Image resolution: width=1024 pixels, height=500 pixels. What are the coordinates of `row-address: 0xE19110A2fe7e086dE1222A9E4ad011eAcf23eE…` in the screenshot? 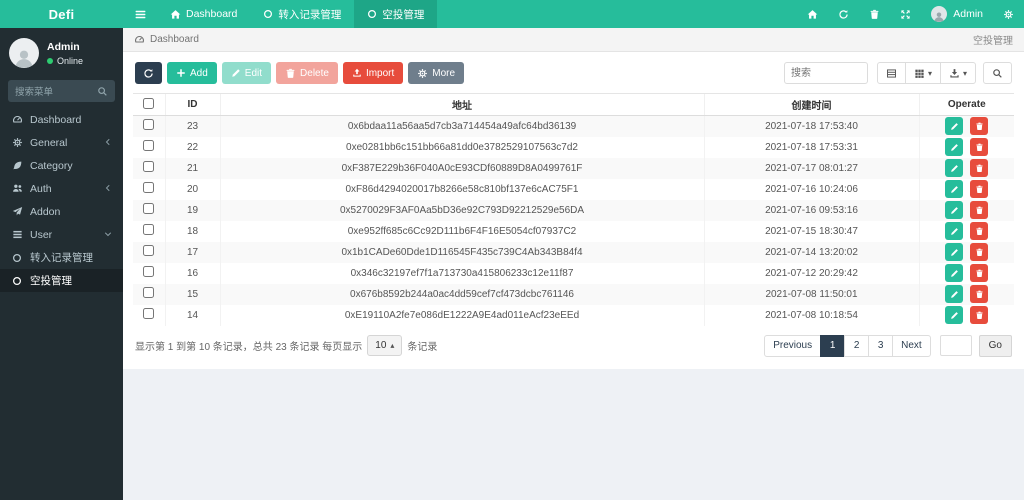 It's located at (461, 315).